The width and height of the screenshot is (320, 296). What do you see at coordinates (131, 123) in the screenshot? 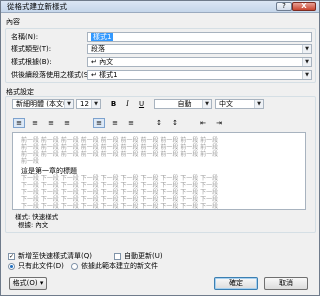
I see `double-spacing-button: ≡` at bounding box center [131, 123].